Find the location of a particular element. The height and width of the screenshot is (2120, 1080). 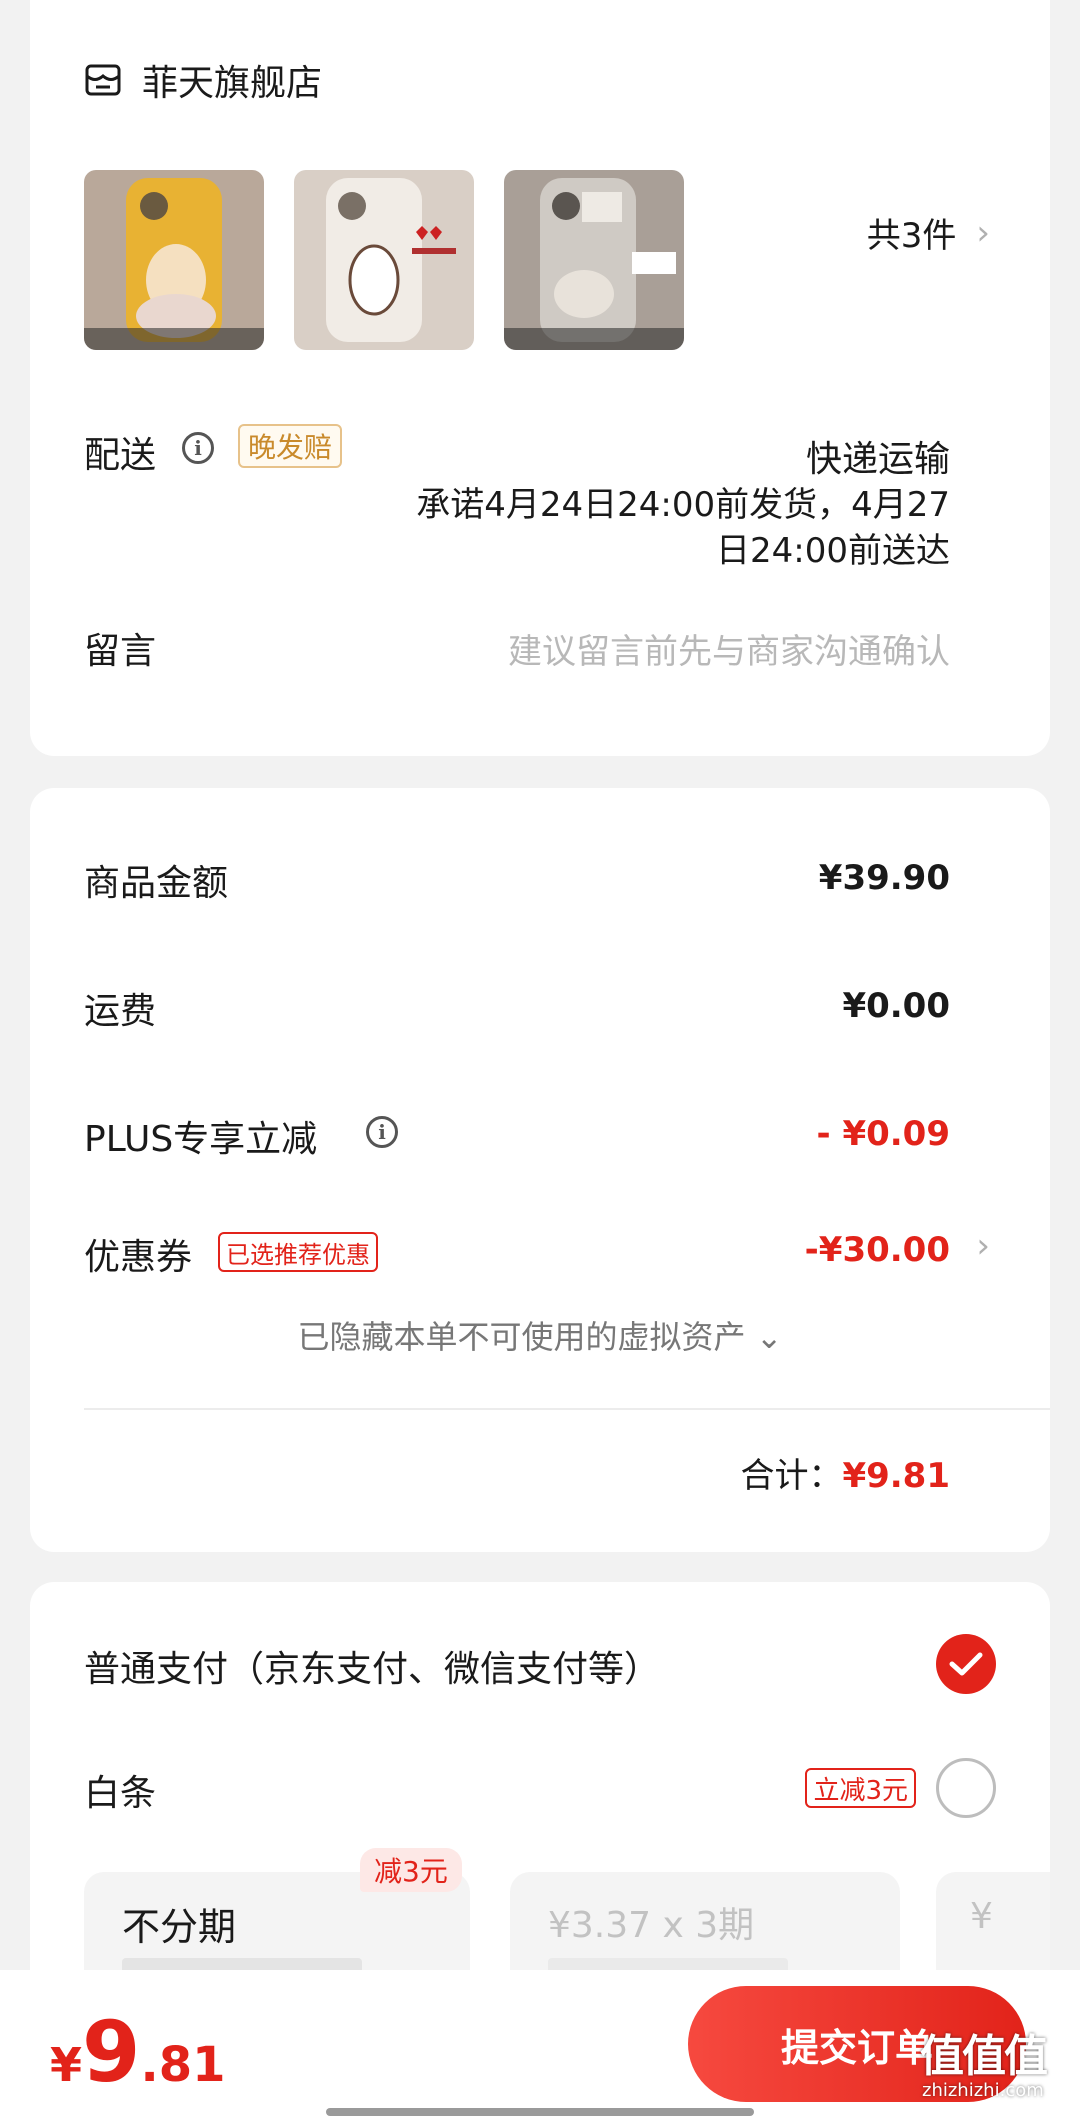

baitiao-label: 白条 is located at coordinates (120, 1790).